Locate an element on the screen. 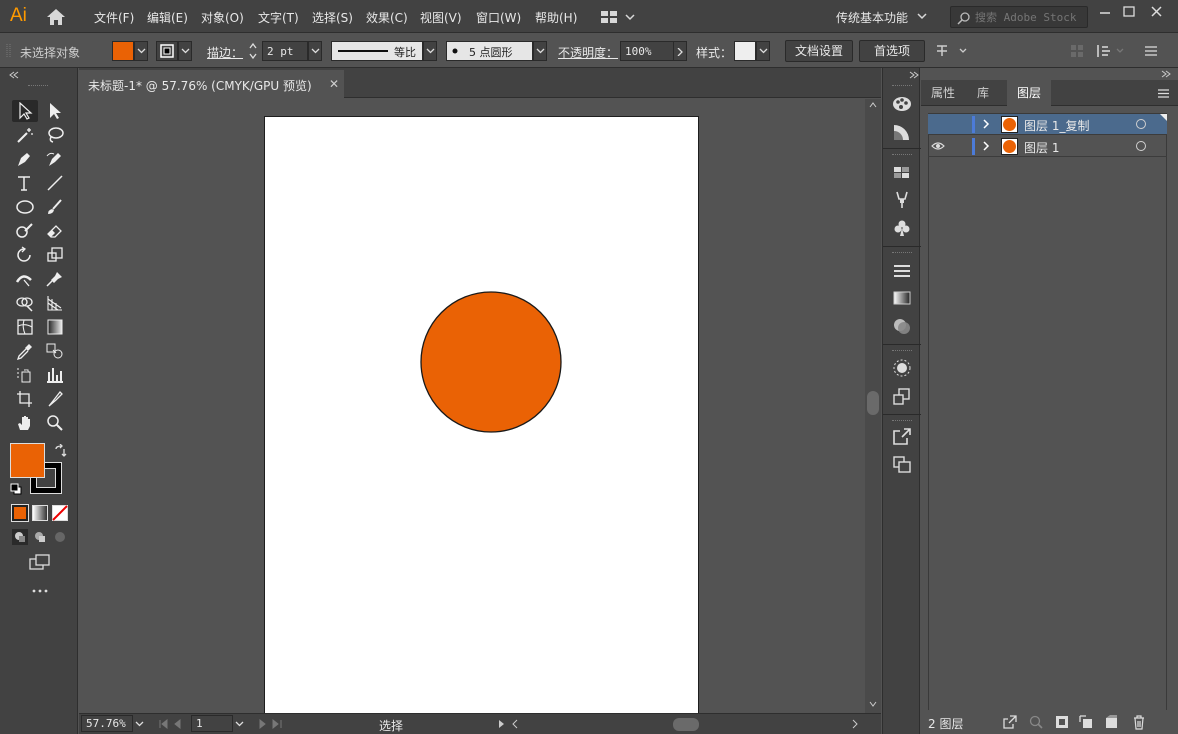 This screenshot has width=1178, height=734. collapse-panel-icon is located at coordinates (1166, 74).